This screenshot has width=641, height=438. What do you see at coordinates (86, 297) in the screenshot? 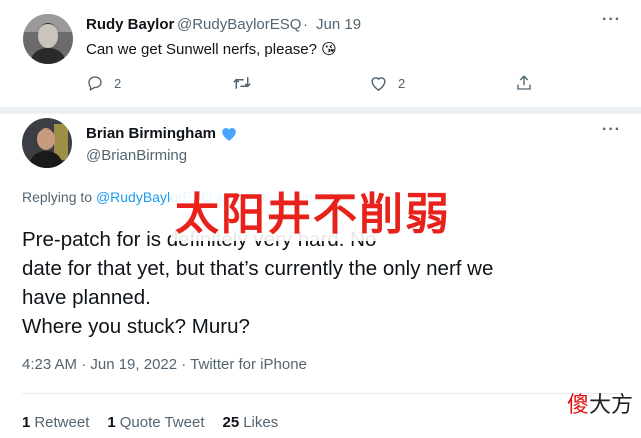
I see `tweet-body-line: have planned.` at bounding box center [86, 297].